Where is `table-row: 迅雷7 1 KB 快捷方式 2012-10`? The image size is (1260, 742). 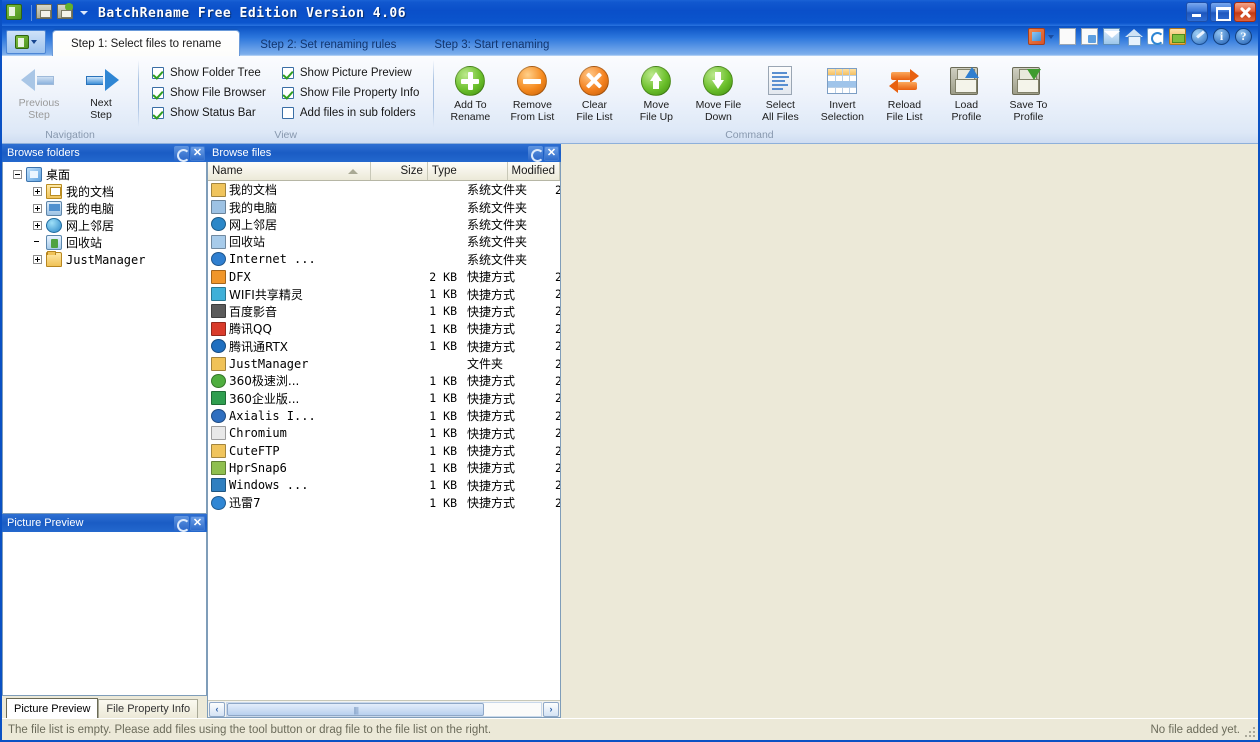
table-row: 迅雷7 1 KB 快捷方式 2012-10 is located at coordinates (384, 502).